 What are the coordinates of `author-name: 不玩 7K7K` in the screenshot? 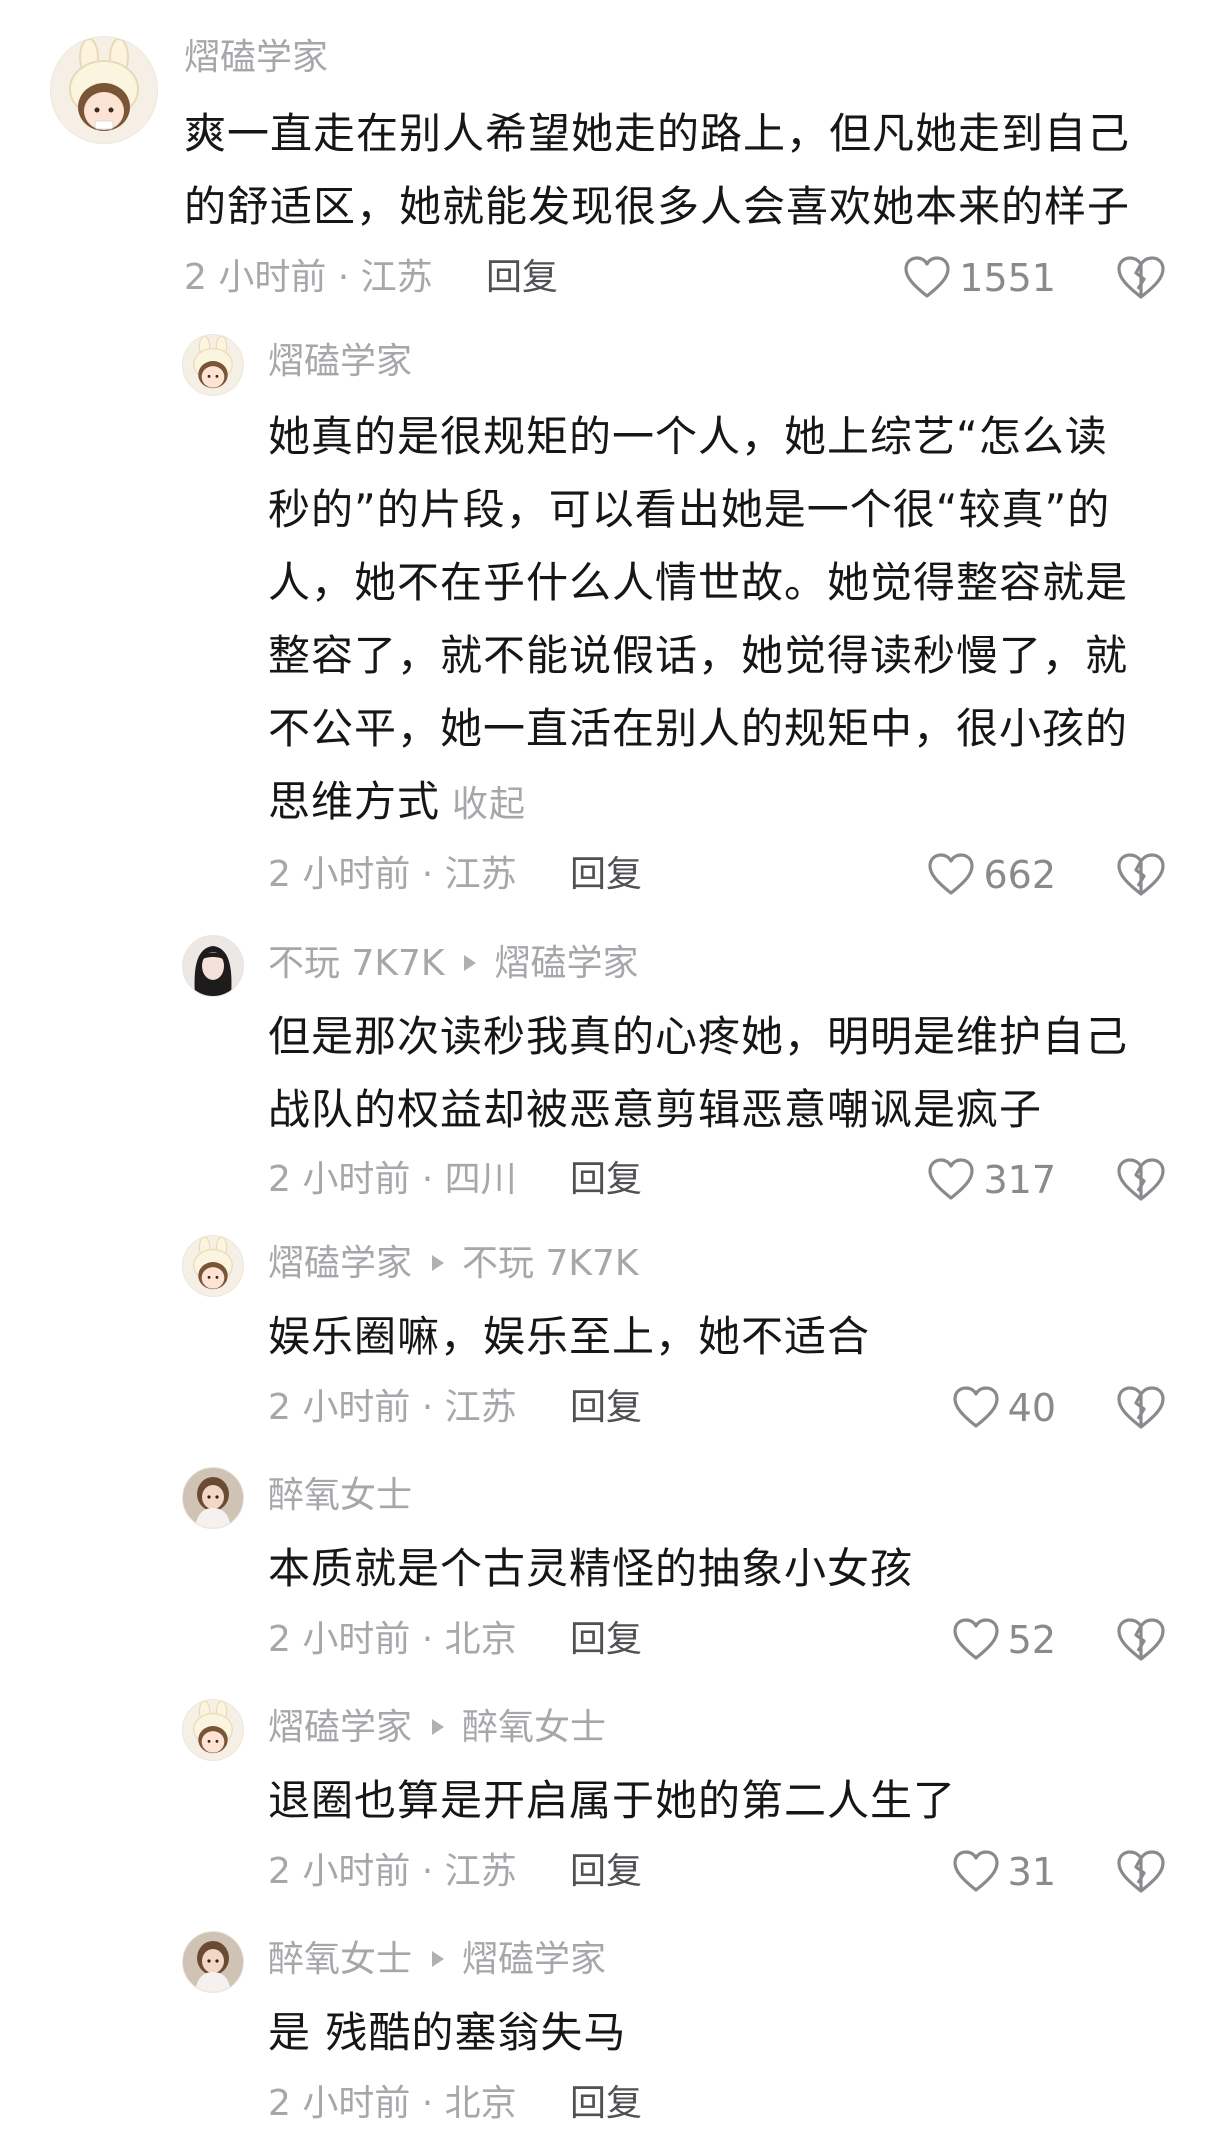 It's located at (356, 963).